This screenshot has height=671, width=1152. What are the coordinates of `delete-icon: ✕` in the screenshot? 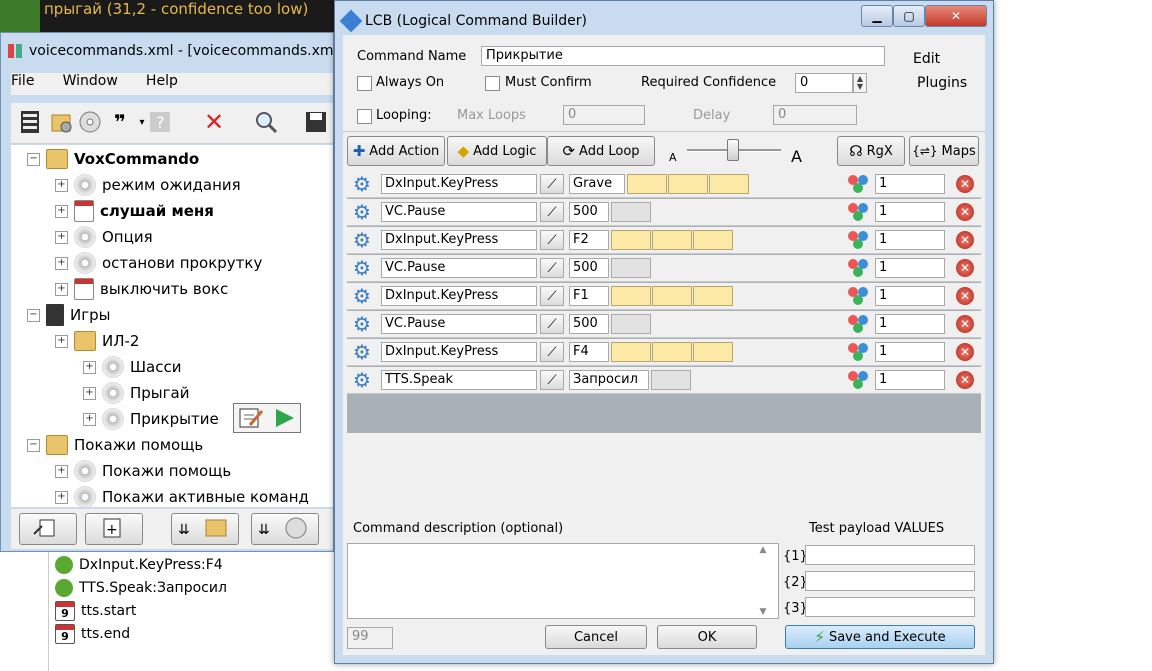 It's located at (214, 122).